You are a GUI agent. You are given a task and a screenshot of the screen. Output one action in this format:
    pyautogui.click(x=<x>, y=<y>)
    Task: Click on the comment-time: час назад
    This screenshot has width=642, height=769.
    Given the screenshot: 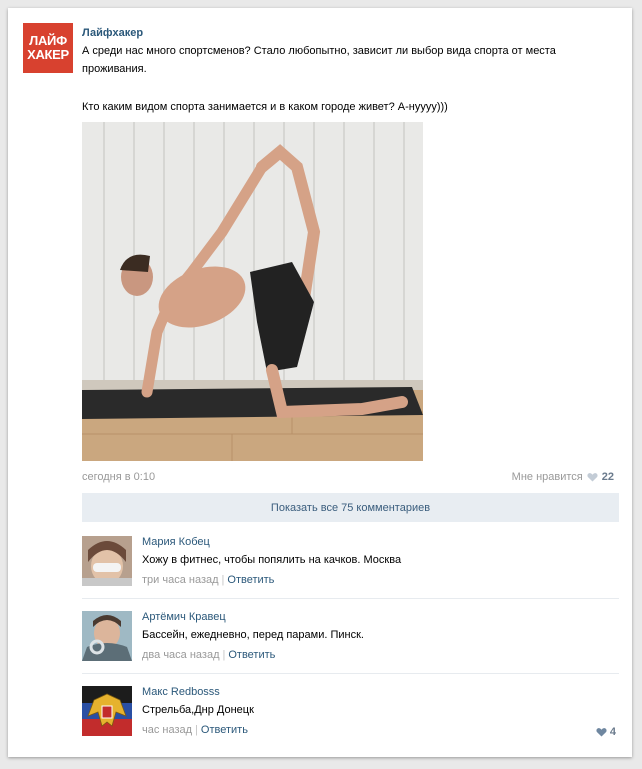 What is the action you would take?
    pyautogui.click(x=167, y=730)
    